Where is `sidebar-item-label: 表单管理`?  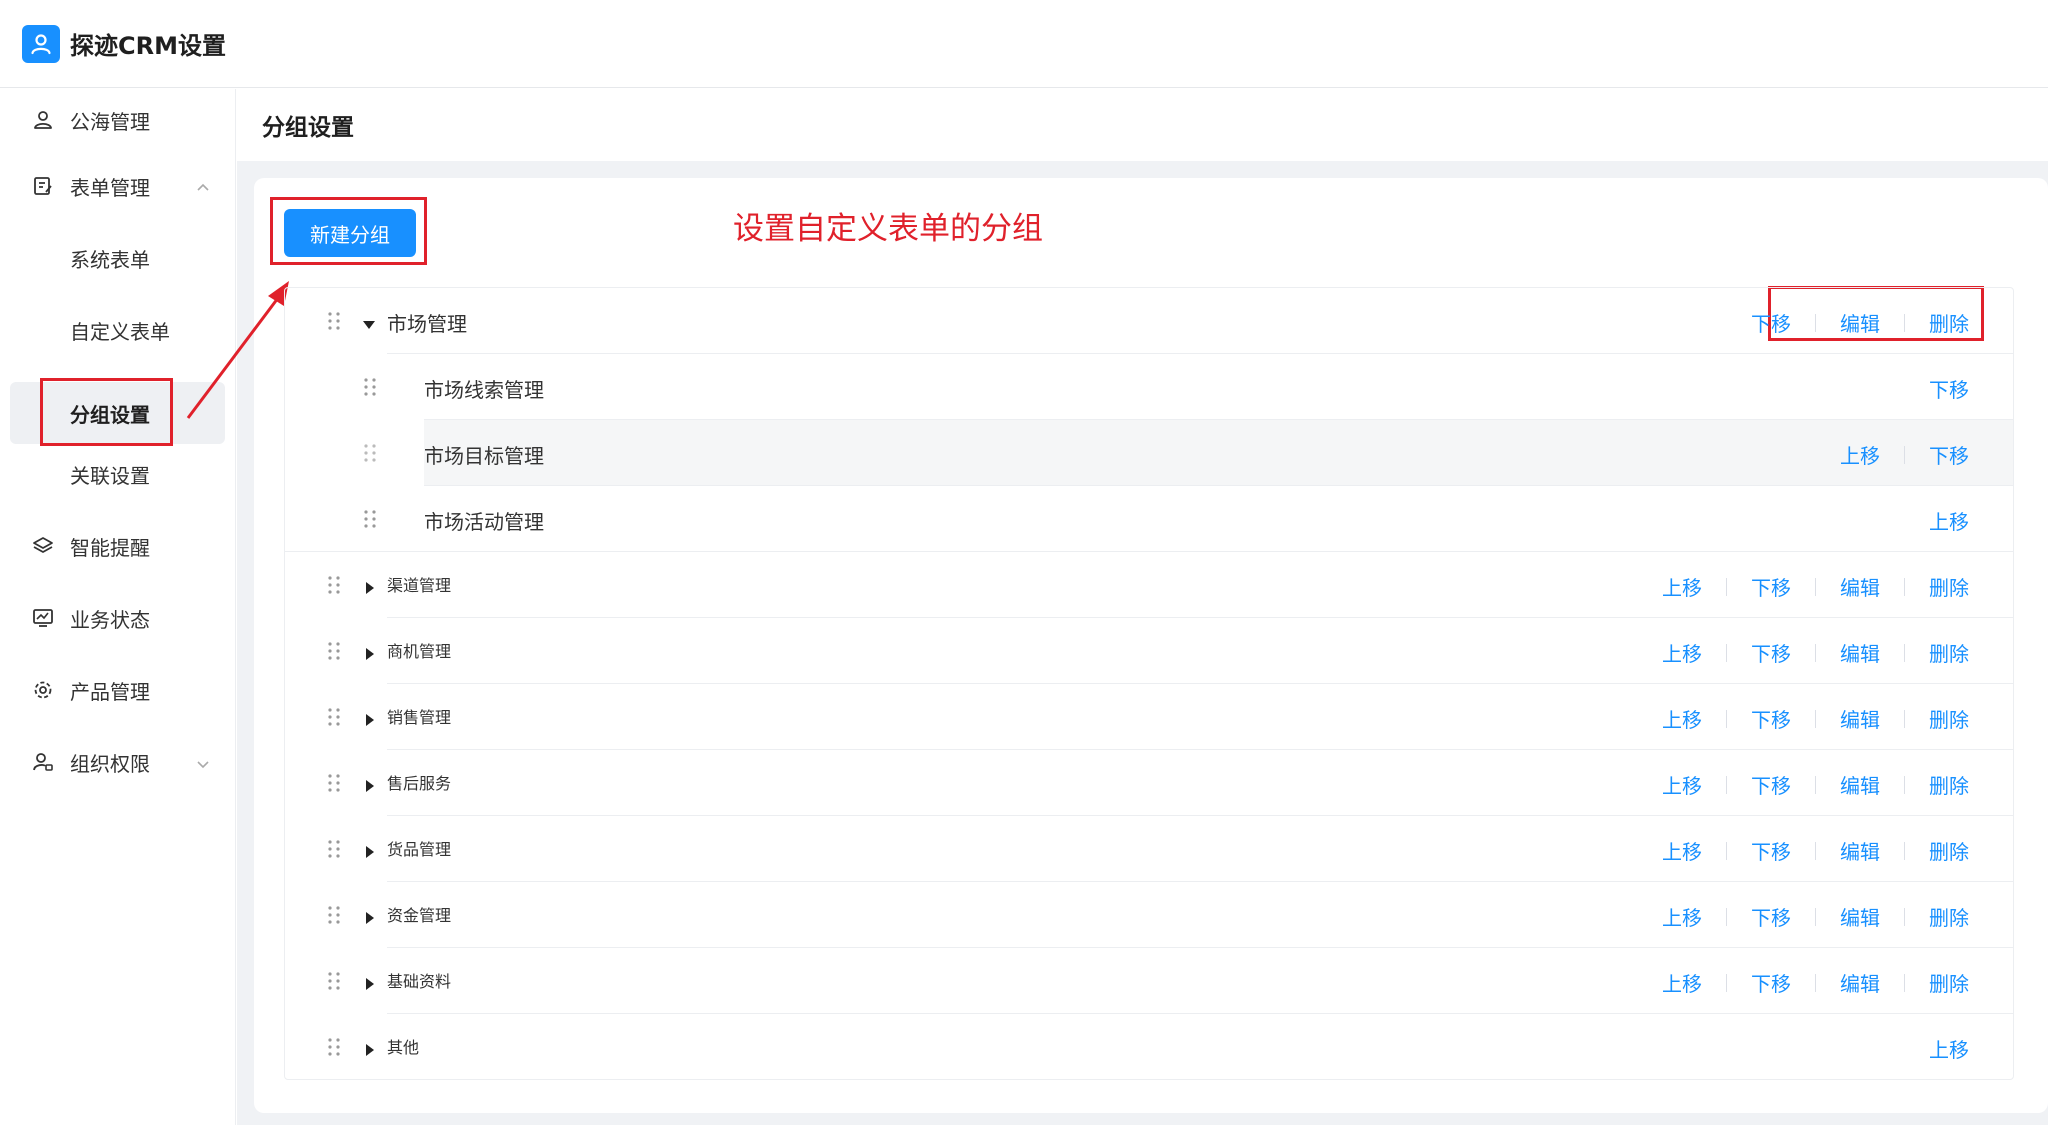 sidebar-item-label: 表单管理 is located at coordinates (110, 187).